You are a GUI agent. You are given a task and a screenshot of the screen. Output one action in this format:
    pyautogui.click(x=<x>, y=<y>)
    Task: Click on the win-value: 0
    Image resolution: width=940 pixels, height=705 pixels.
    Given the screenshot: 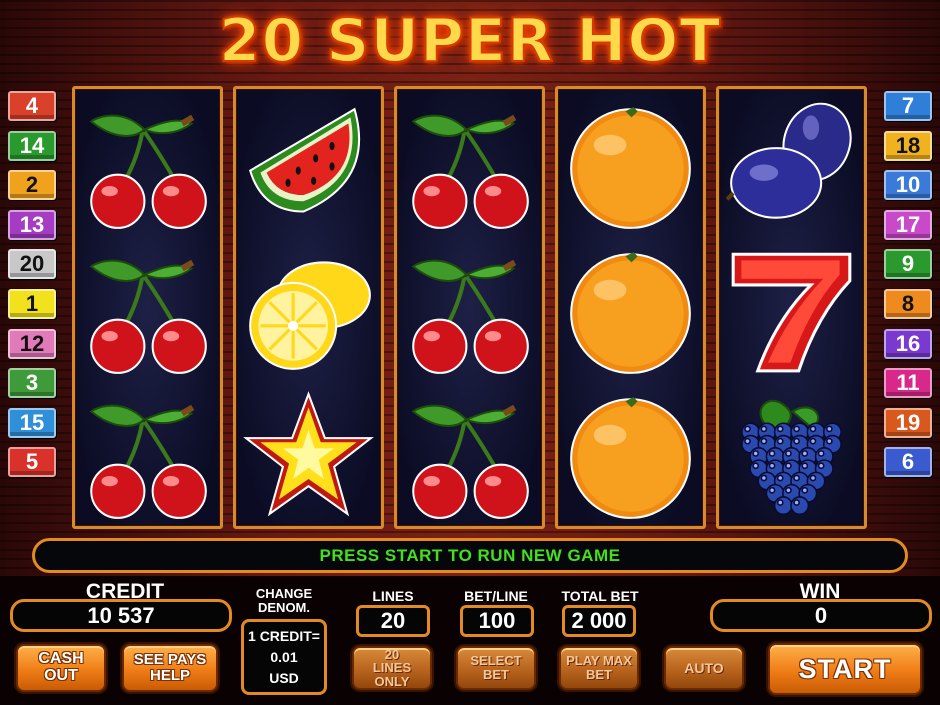 What is the action you would take?
    pyautogui.click(x=821, y=615)
    